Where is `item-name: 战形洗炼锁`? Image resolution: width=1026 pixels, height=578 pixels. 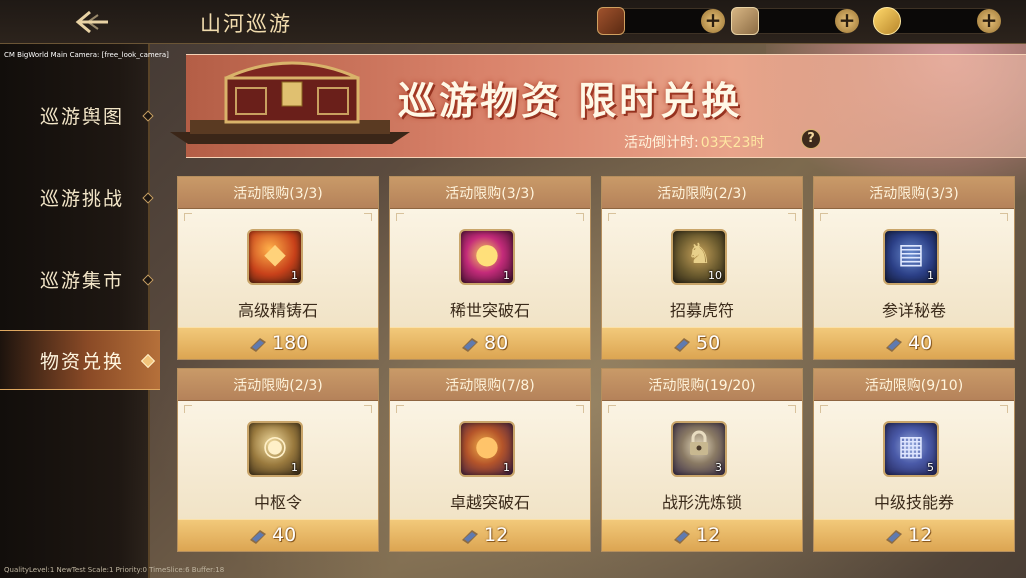
item-name: 战形洗炼锁 is located at coordinates (701, 502).